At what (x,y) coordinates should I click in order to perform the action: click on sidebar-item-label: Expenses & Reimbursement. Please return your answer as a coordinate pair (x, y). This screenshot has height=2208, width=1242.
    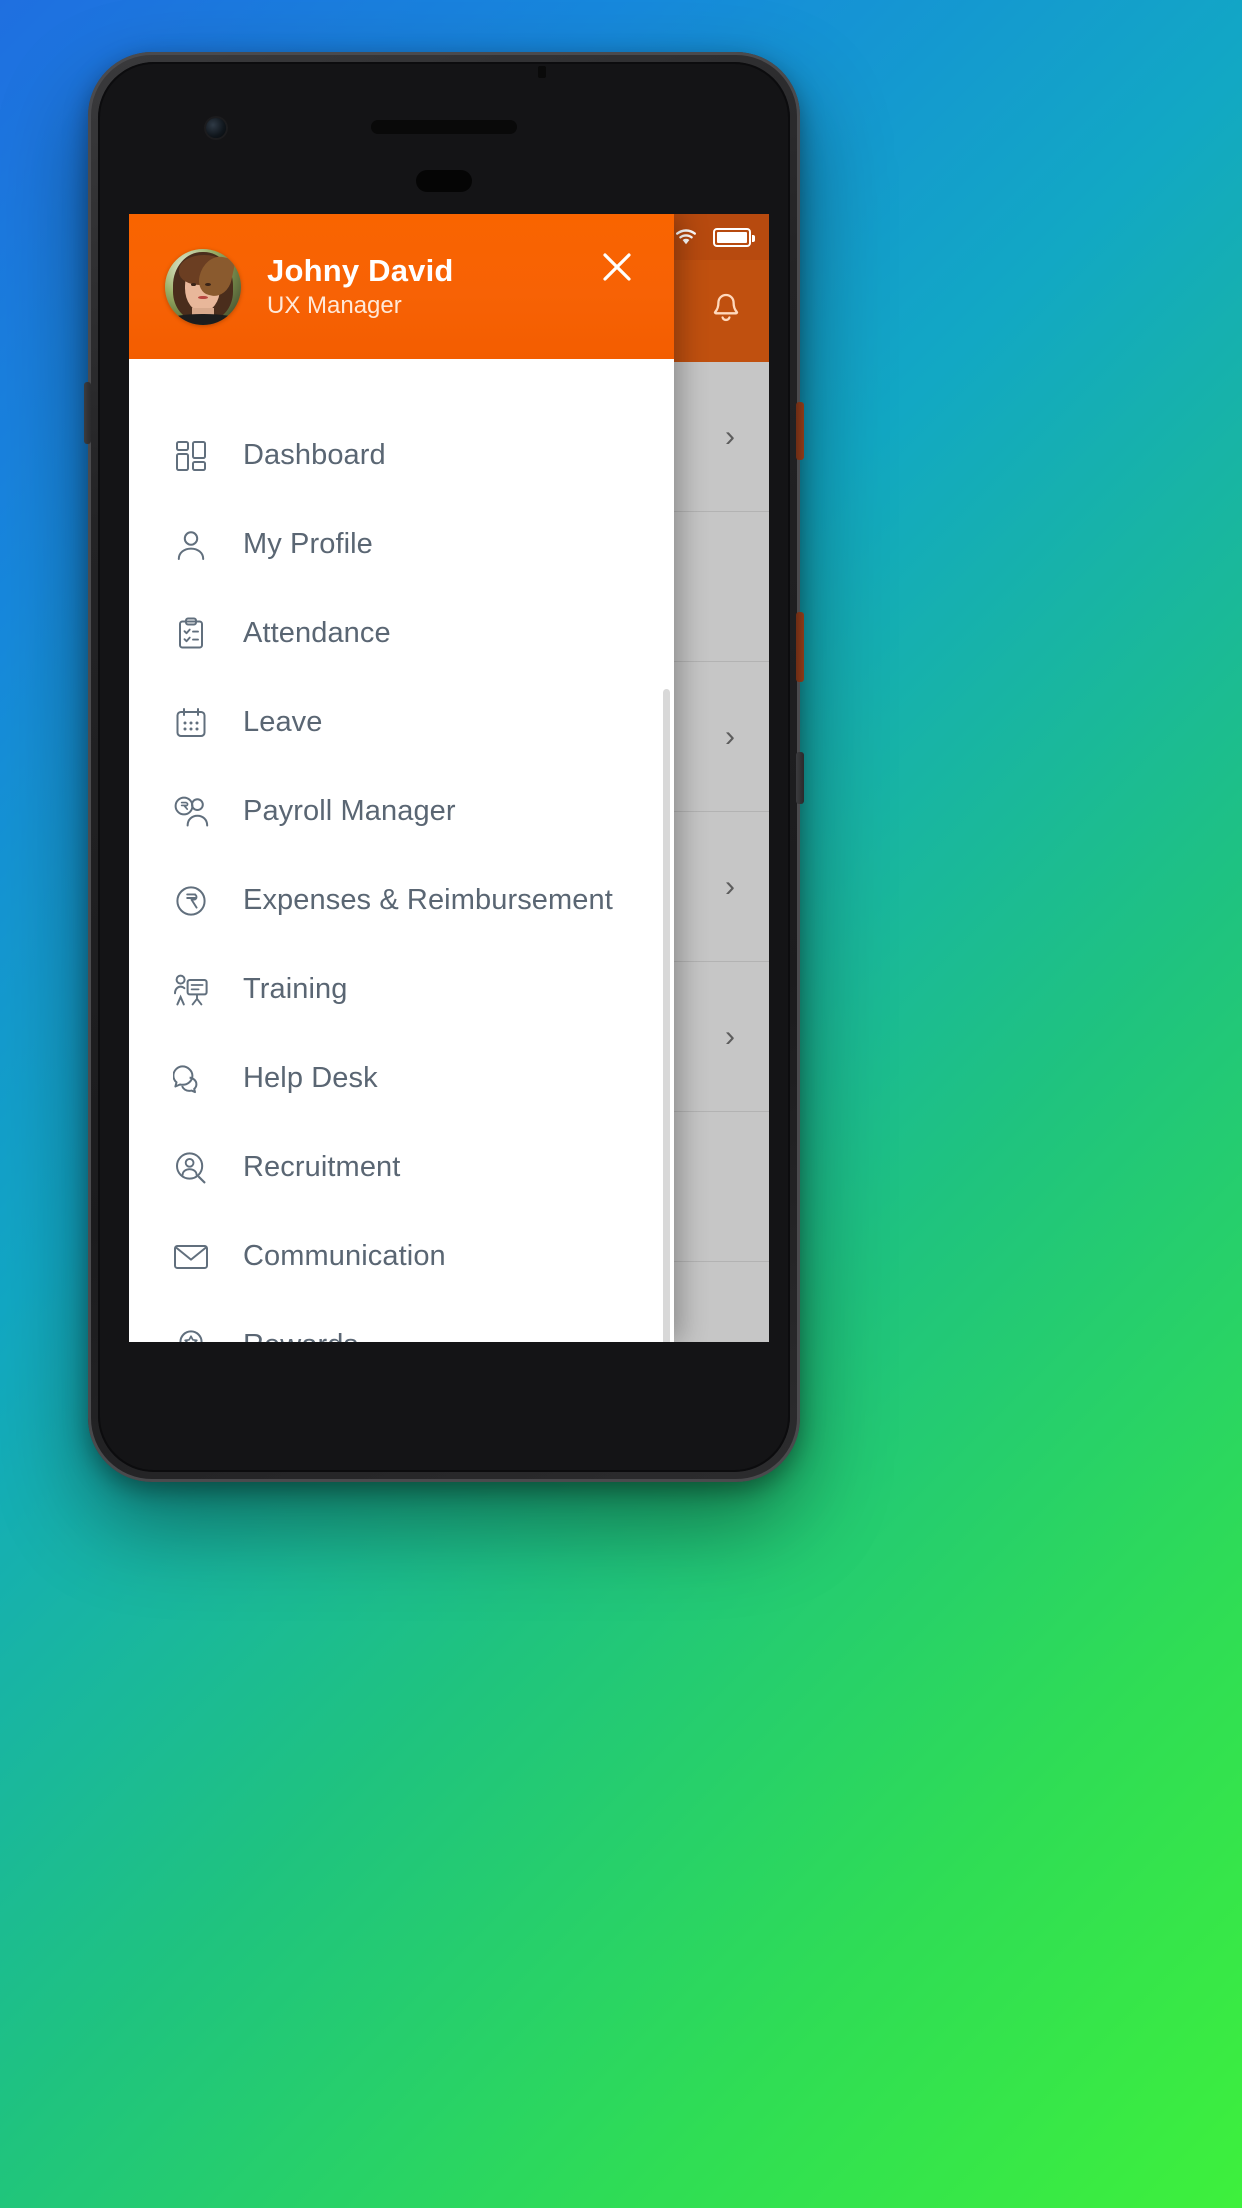
    Looking at the image, I should click on (428, 900).